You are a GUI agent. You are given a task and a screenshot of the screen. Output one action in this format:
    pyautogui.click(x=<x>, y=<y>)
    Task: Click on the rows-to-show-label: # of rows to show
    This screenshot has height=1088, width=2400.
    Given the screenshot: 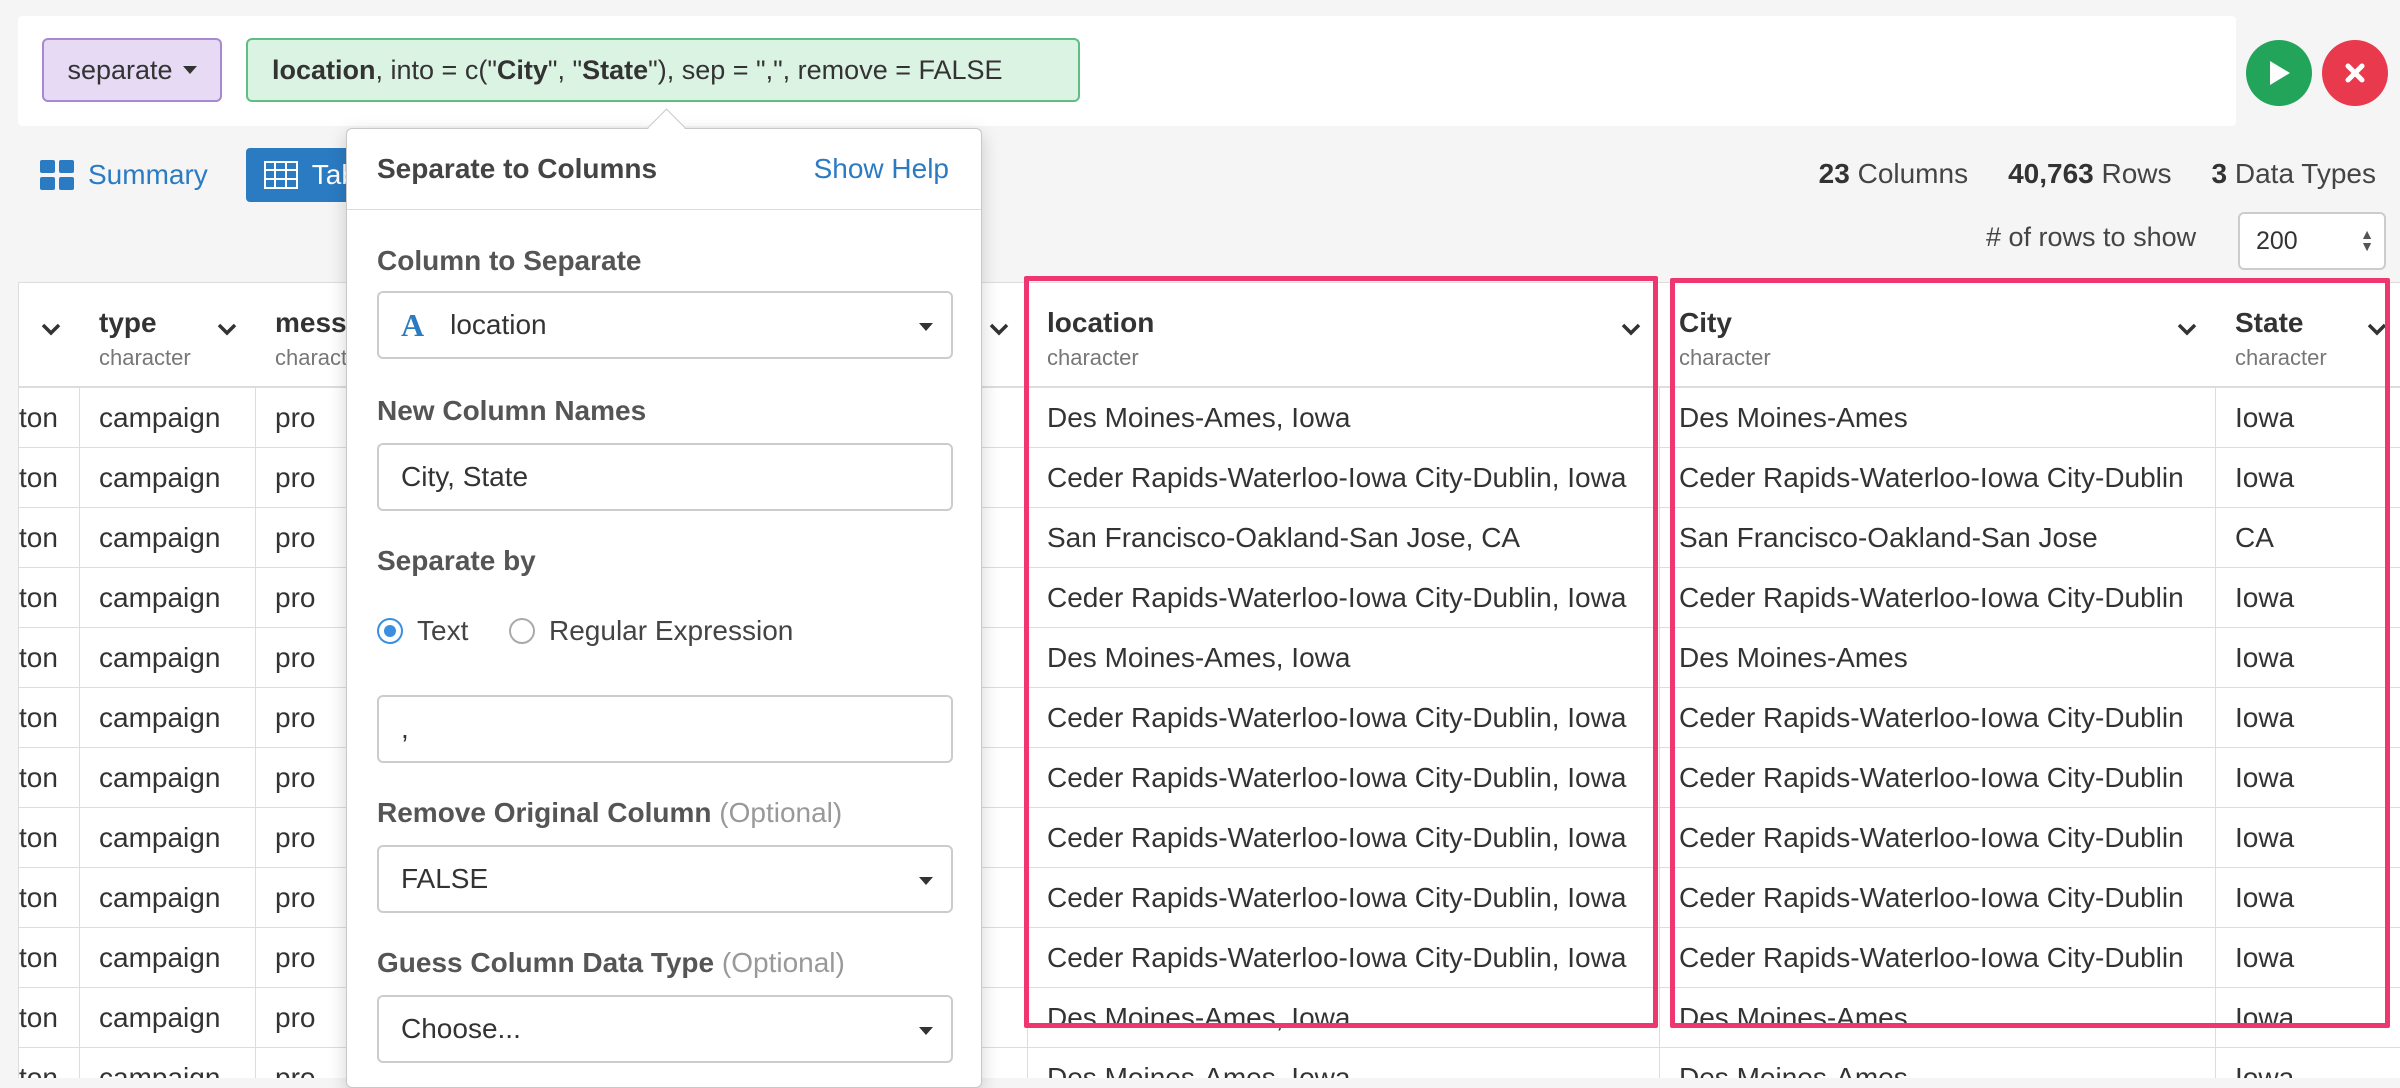 What is the action you would take?
    pyautogui.click(x=2091, y=237)
    